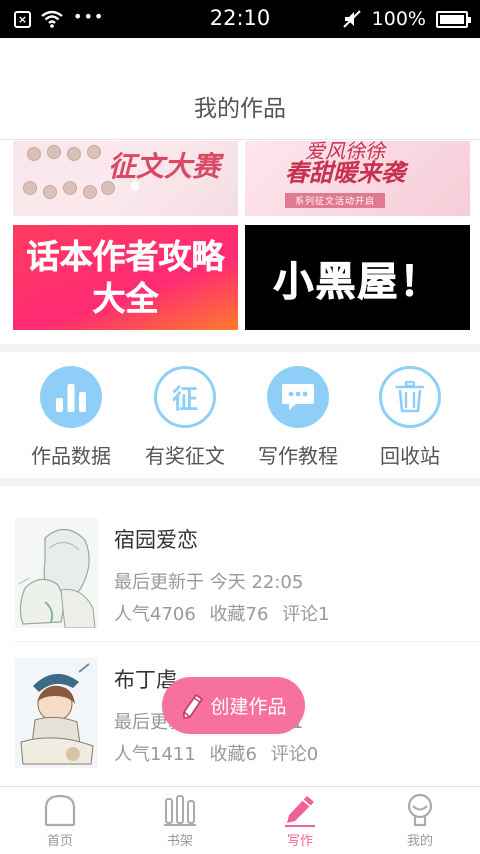 The image size is (480, 854). Describe the element at coordinates (335, 200) in the screenshot. I see `spring-subtitle: 系列征文活动开启` at that location.